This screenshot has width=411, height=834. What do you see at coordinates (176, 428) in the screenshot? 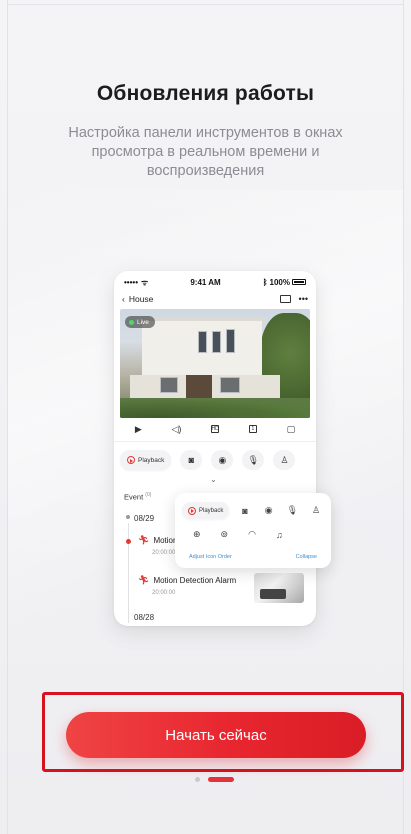
I see `volume-icon: ◁)` at bounding box center [176, 428].